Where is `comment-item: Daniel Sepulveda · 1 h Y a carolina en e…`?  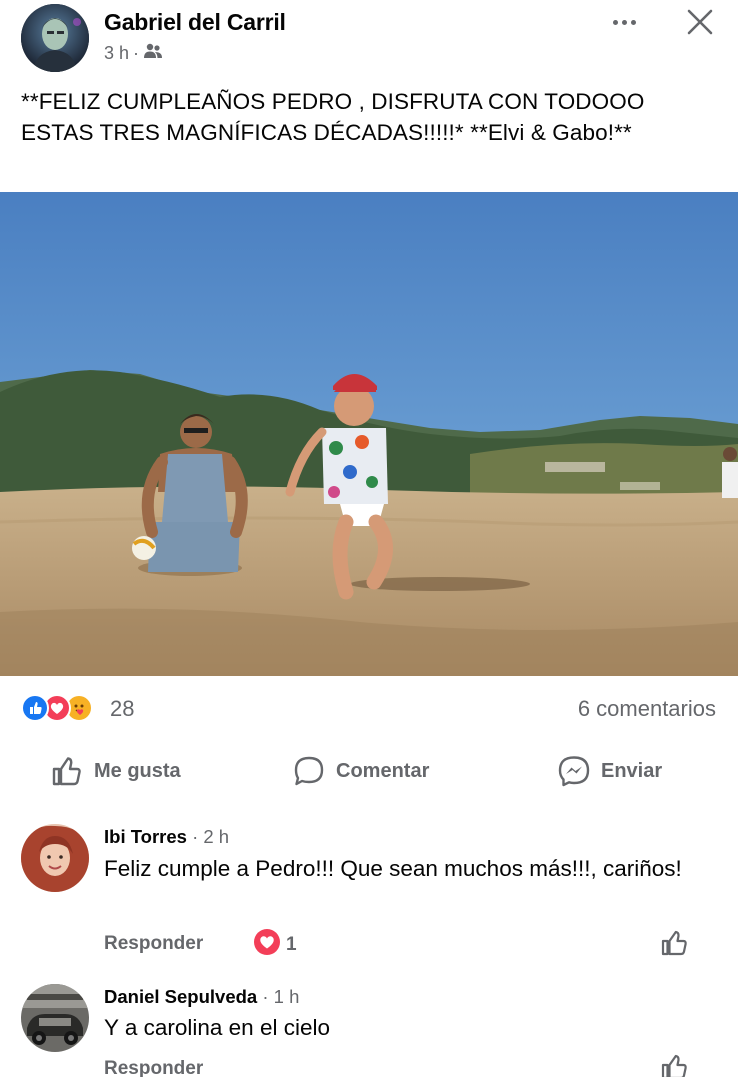
comment-item: Daniel Sepulveda · 1 h Y a carolina en e… is located at coordinates (369, 1028).